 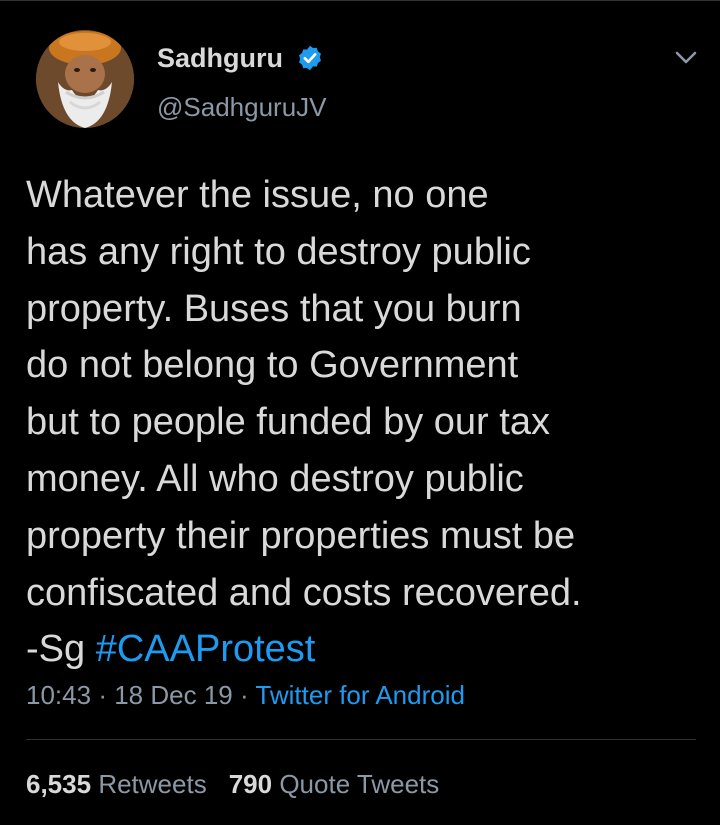 What do you see at coordinates (274, 308) in the screenshot?
I see `tweet-line: property. Buses that you burn` at bounding box center [274, 308].